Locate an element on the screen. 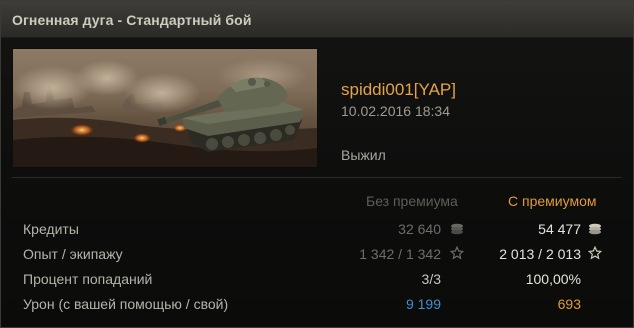  hit-ratio-label: Процент попаданий is located at coordinates (88, 279).